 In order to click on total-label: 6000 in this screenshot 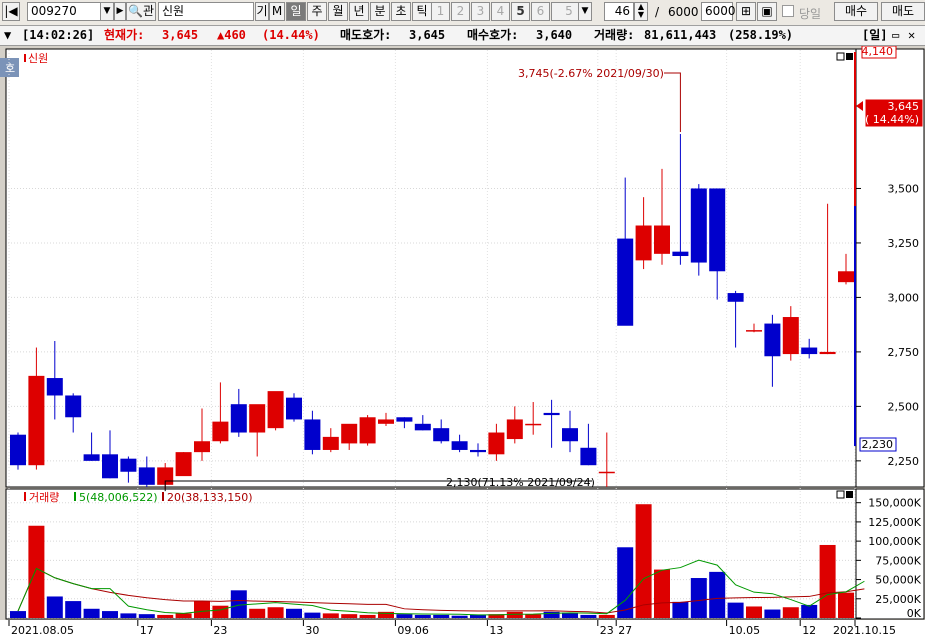, I will do `click(683, 12)`.